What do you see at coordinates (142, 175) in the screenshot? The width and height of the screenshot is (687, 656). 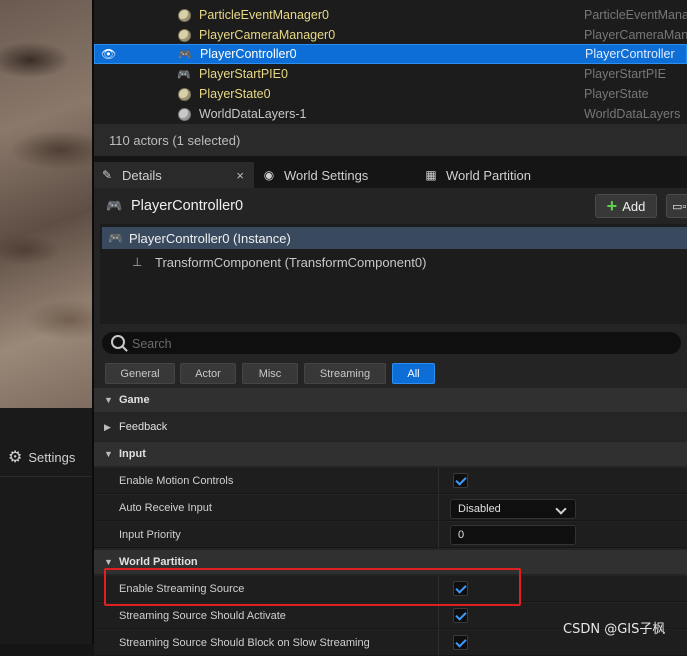 I see `tab-label: Details` at bounding box center [142, 175].